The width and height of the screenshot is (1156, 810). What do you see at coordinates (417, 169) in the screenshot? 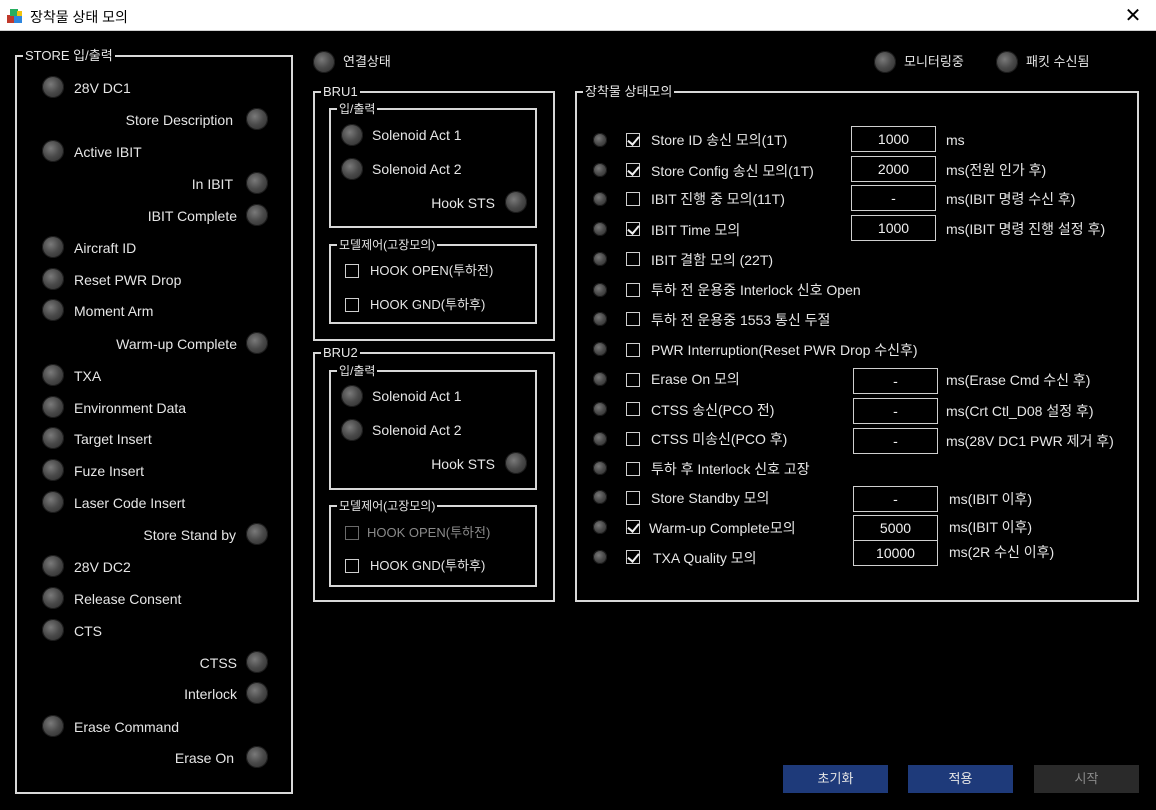
I see `bru1-solenoid2-label: Solenoid Act 2` at bounding box center [417, 169].